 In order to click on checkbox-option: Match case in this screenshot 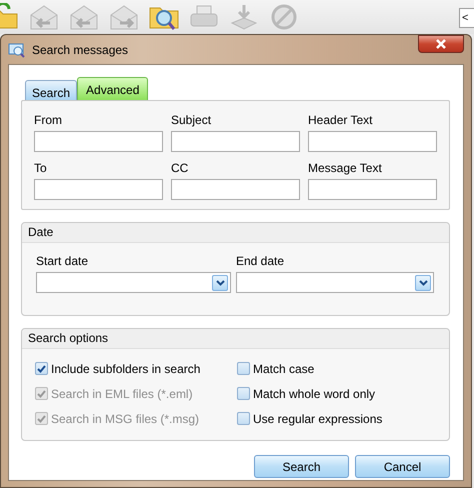, I will do `click(338, 368)`.